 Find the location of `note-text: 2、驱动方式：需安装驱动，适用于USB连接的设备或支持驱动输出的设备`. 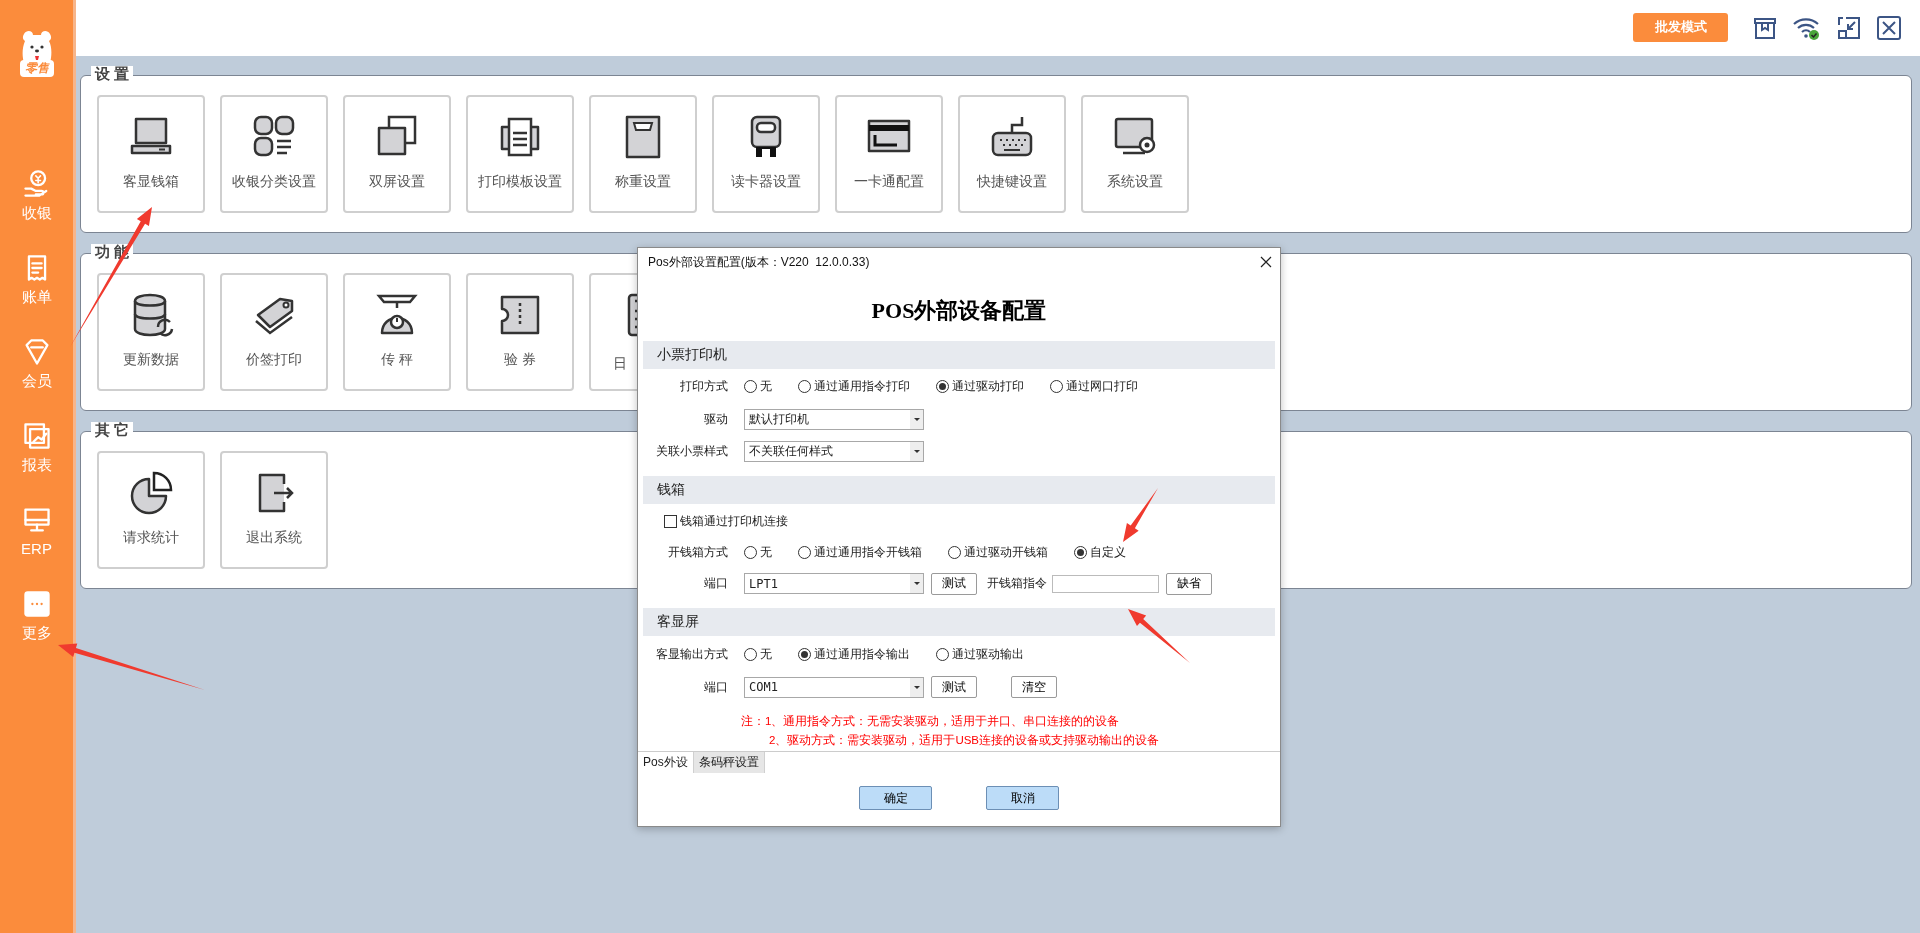

note-text: 2、驱动方式：需安装驱动，适用于USB连接的设备或支持驱动输出的设备 is located at coordinates (964, 740).